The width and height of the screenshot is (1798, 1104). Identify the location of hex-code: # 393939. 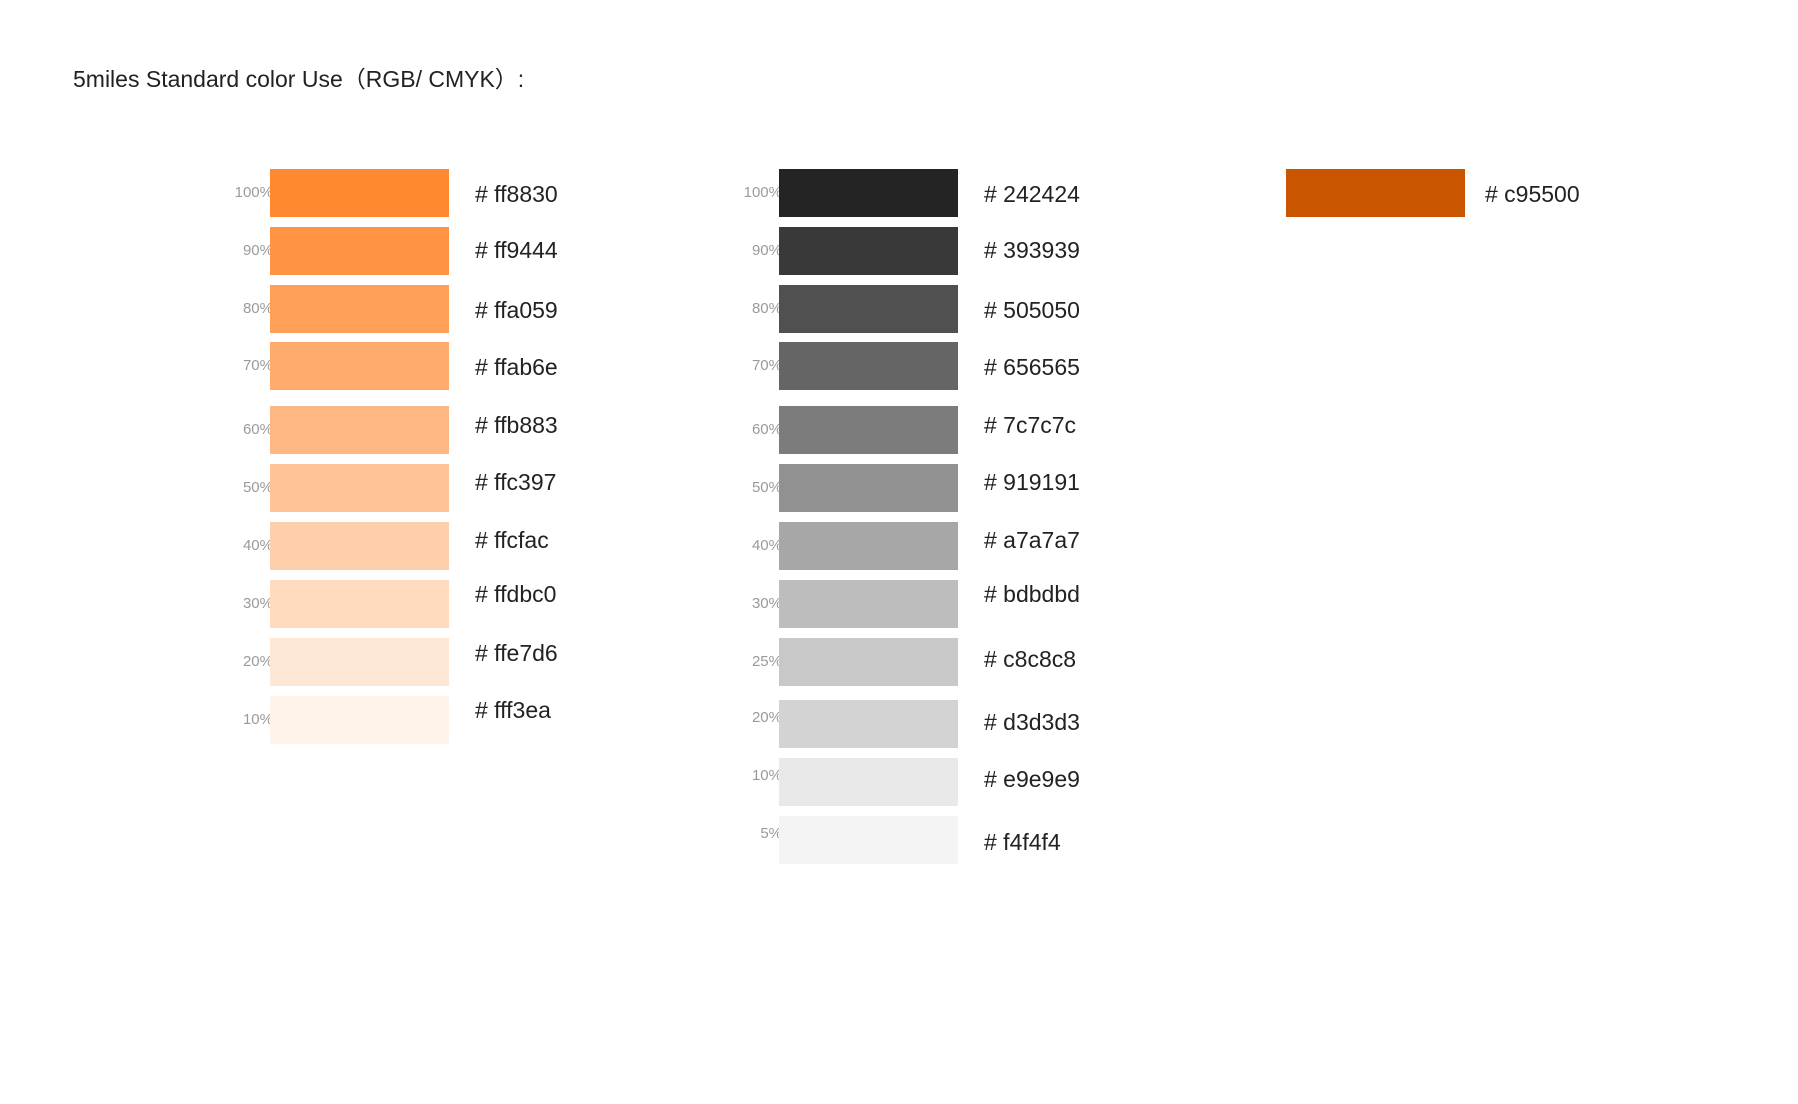
(1032, 250).